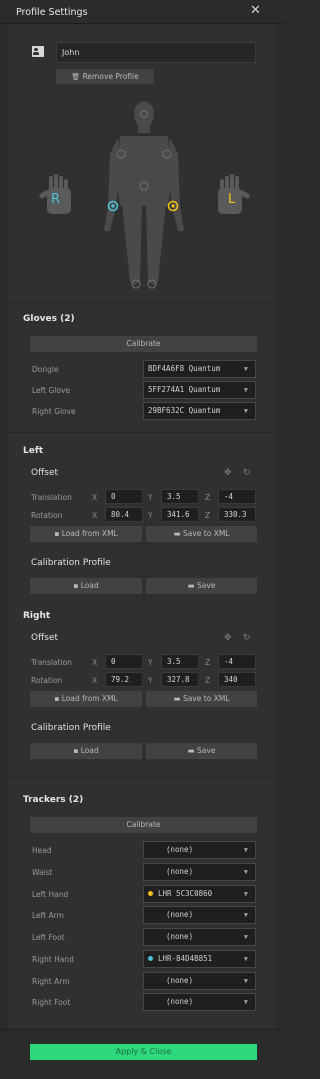 The width and height of the screenshot is (320, 1079). Describe the element at coordinates (48, 915) in the screenshot. I see `tracker-label: Left Arm` at that location.